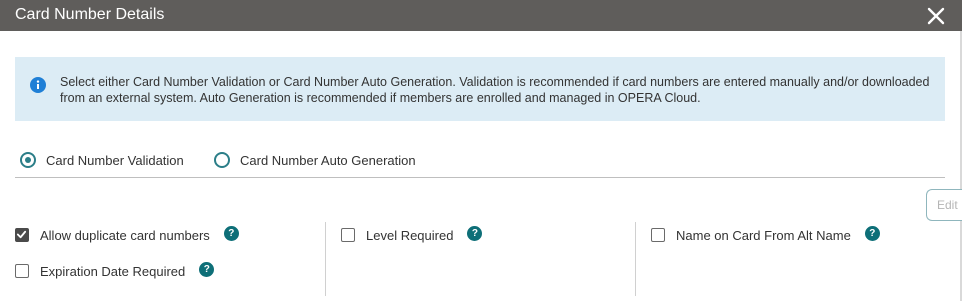 This screenshot has height=301, width=962. Describe the element at coordinates (328, 160) in the screenshot. I see `radio-label: Card Number Auto Generation` at that location.